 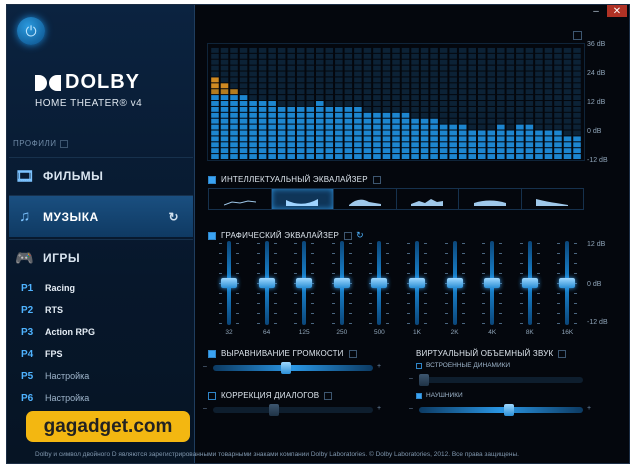 What do you see at coordinates (596, 244) in the screenshot?
I see `eq-db-label: 12 dB` at bounding box center [596, 244].